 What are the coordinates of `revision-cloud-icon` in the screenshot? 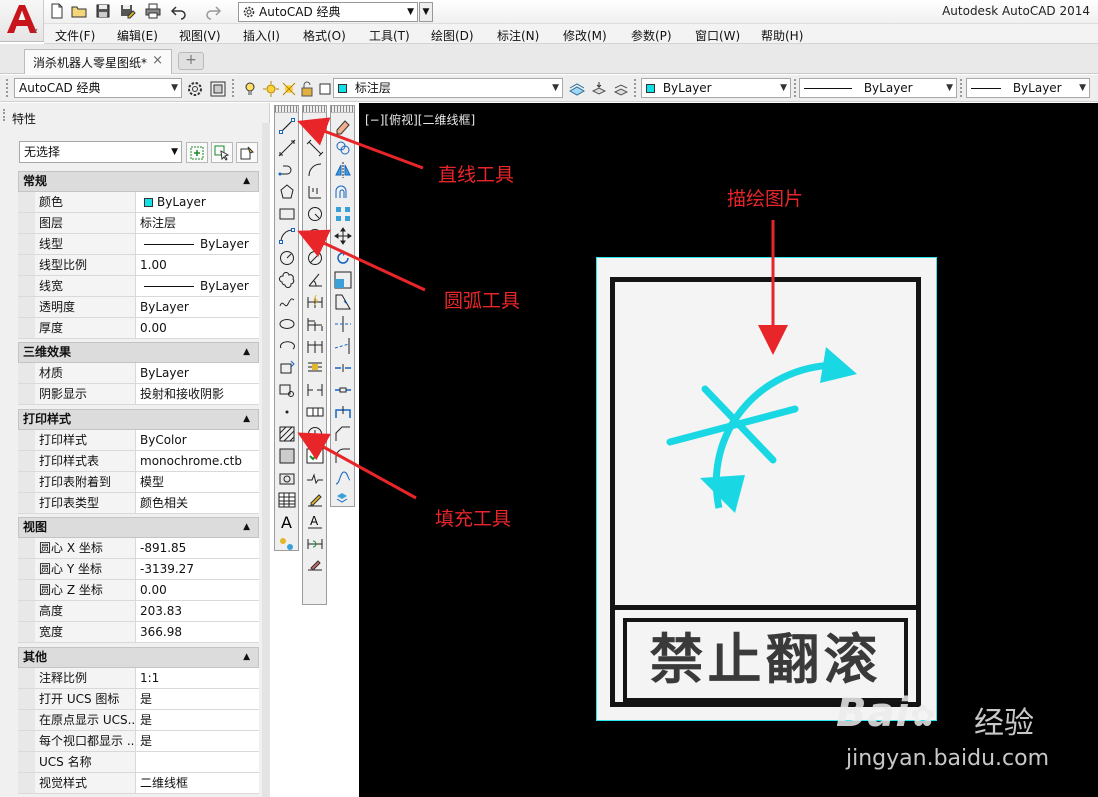 It's located at (287, 280).